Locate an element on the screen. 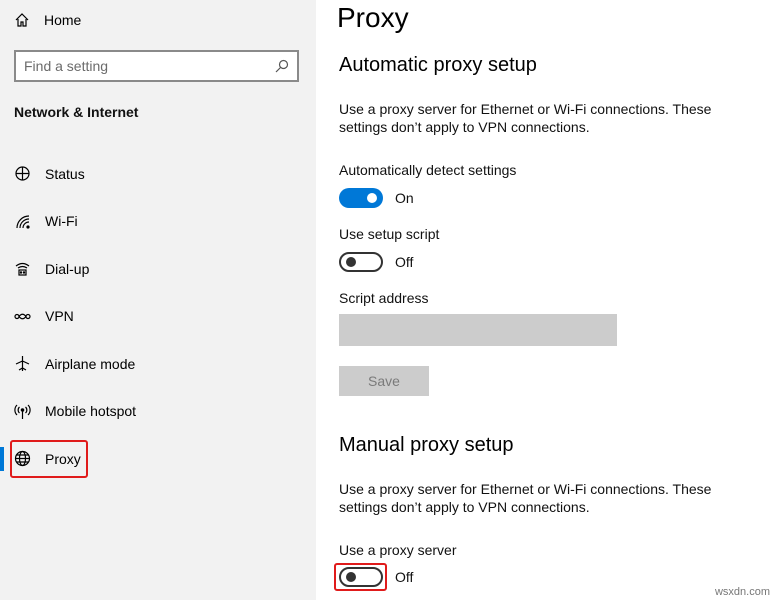 The width and height of the screenshot is (776, 600). sidebar-item-wifi: Wi-Fi is located at coordinates (158, 222).